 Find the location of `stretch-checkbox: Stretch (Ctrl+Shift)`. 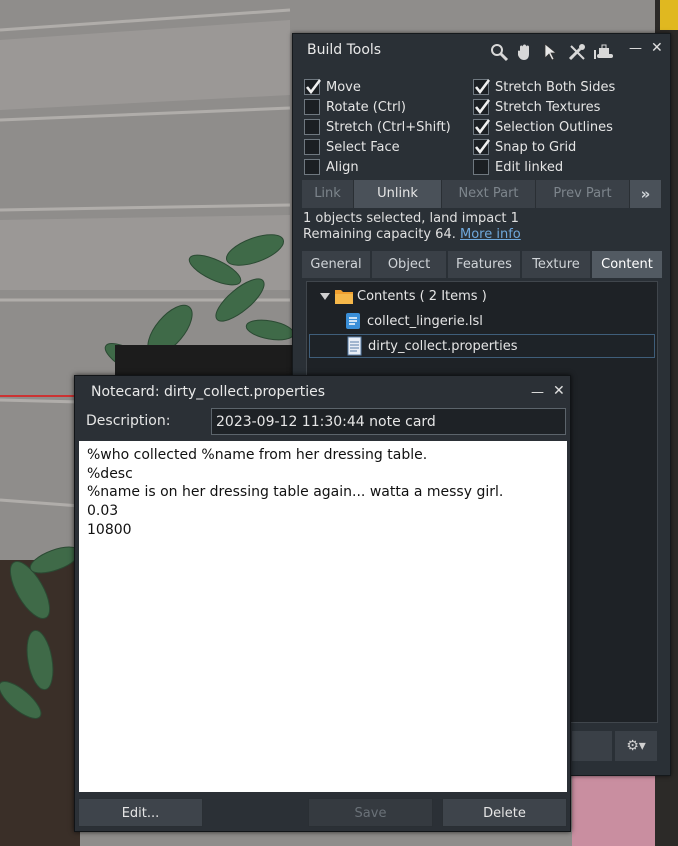

stretch-checkbox: Stretch (Ctrl+Shift) is located at coordinates (377, 127).